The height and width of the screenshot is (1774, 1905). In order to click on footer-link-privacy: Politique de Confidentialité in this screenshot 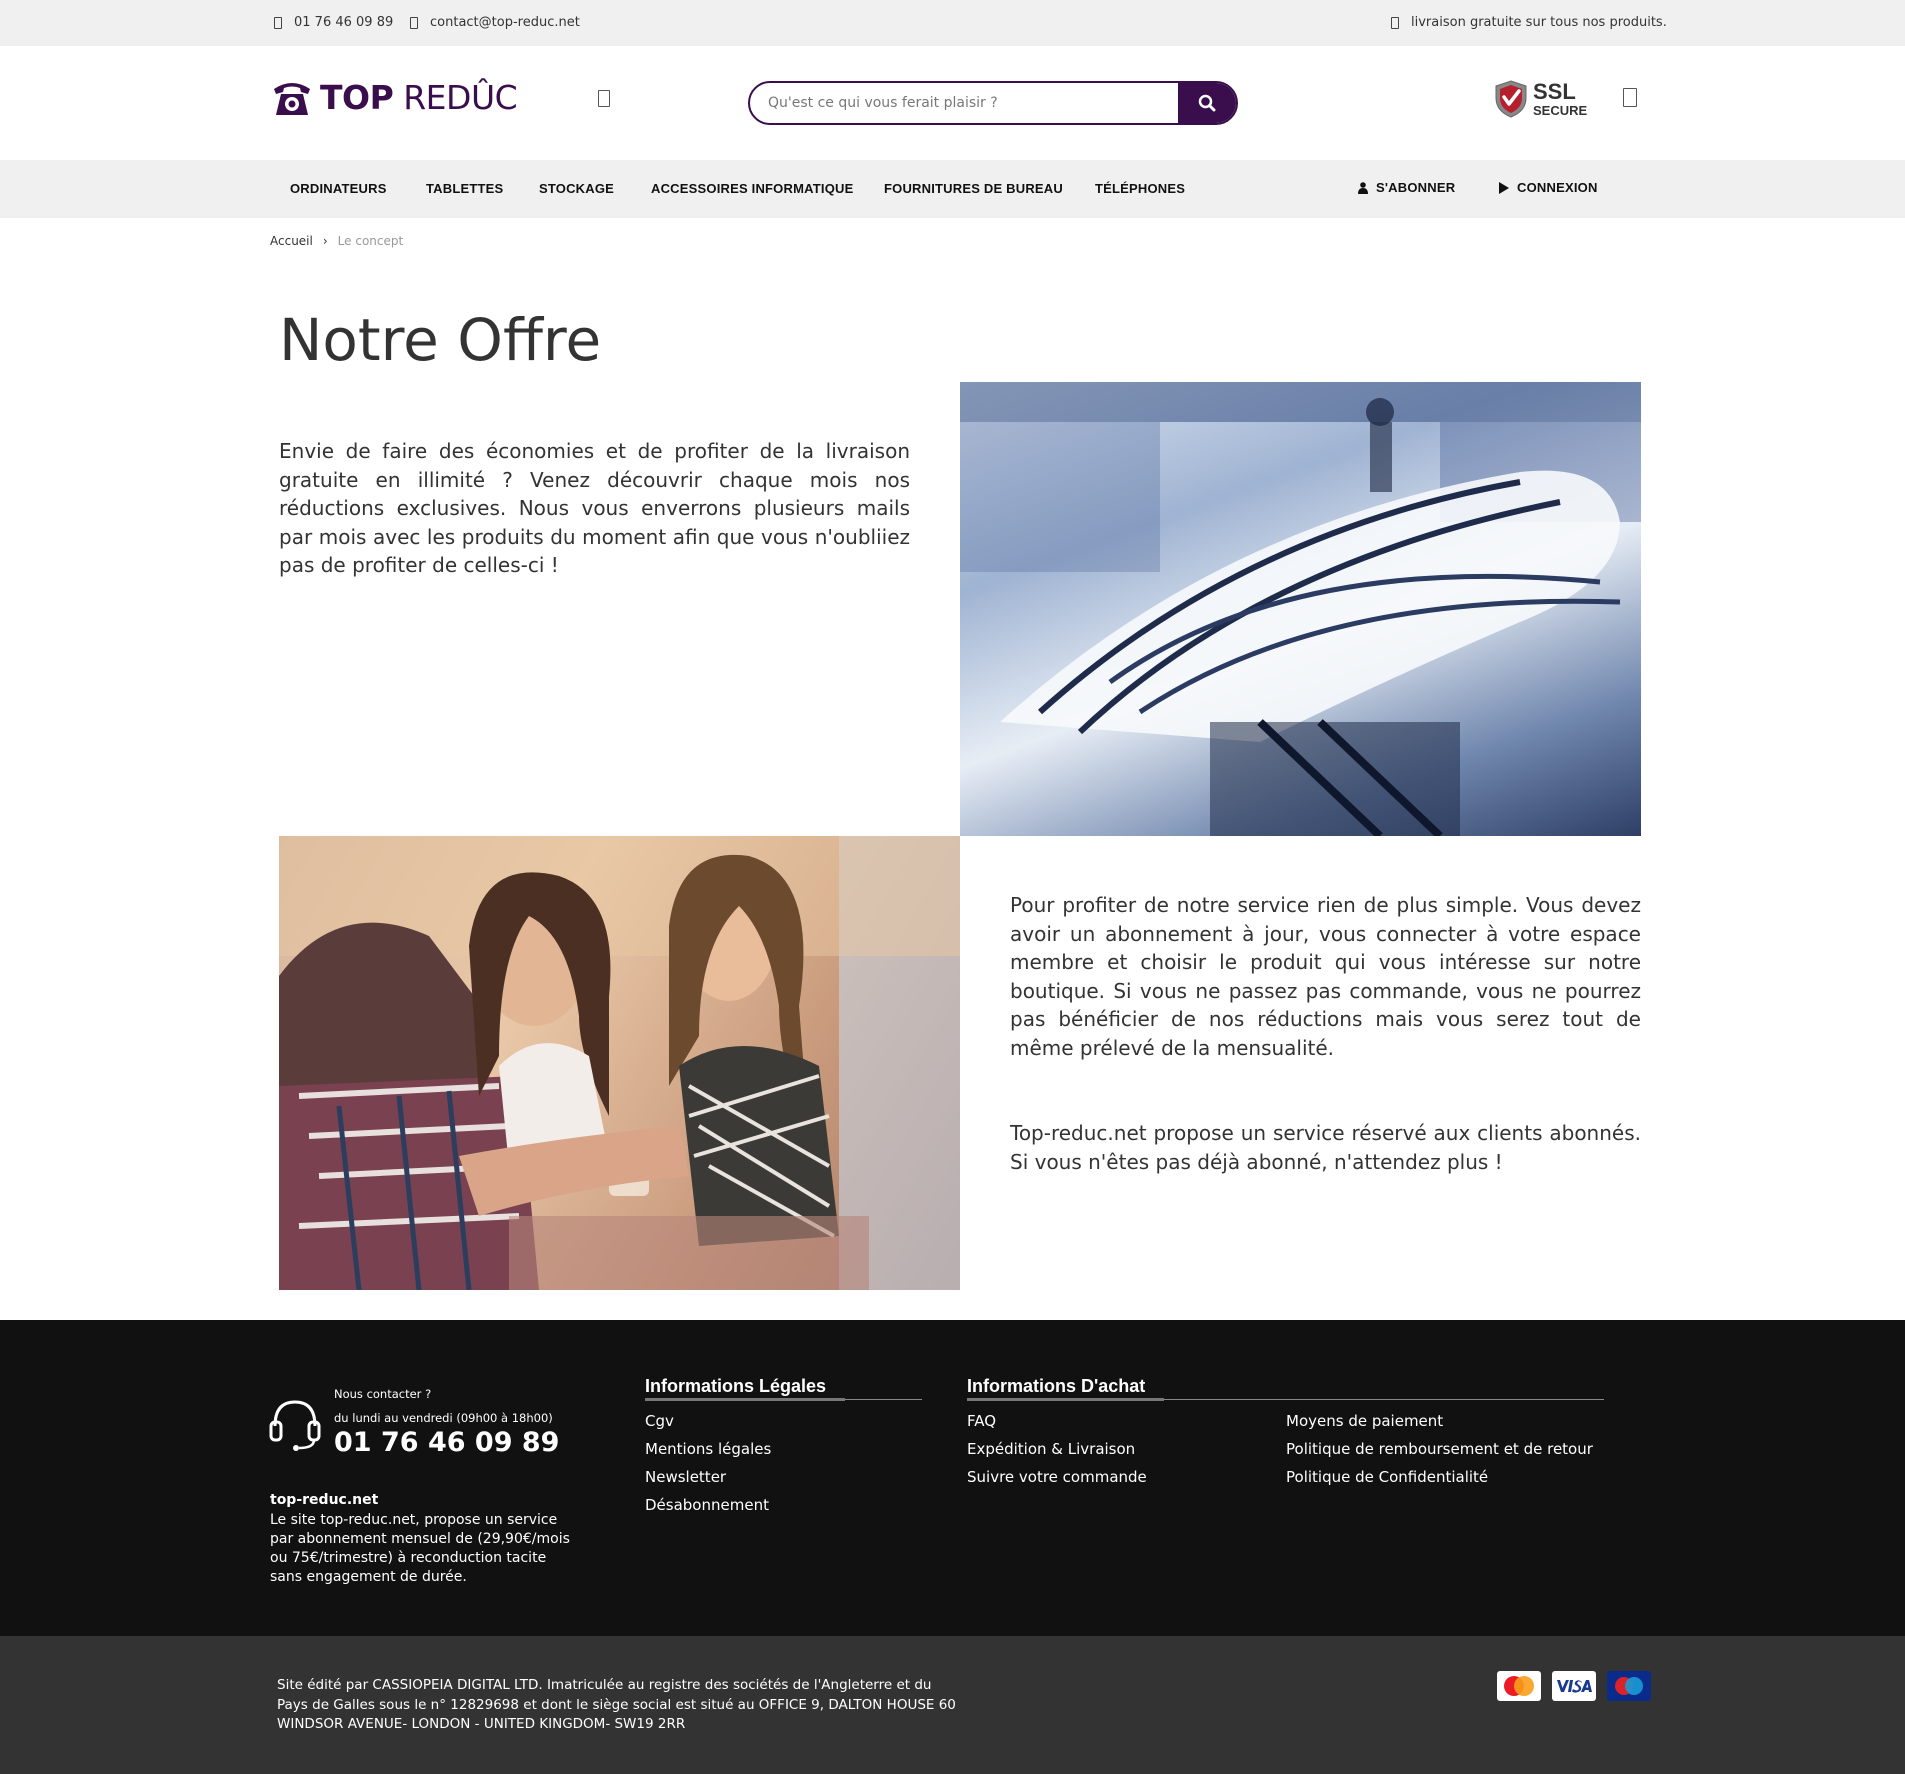, I will do `click(1387, 1477)`.